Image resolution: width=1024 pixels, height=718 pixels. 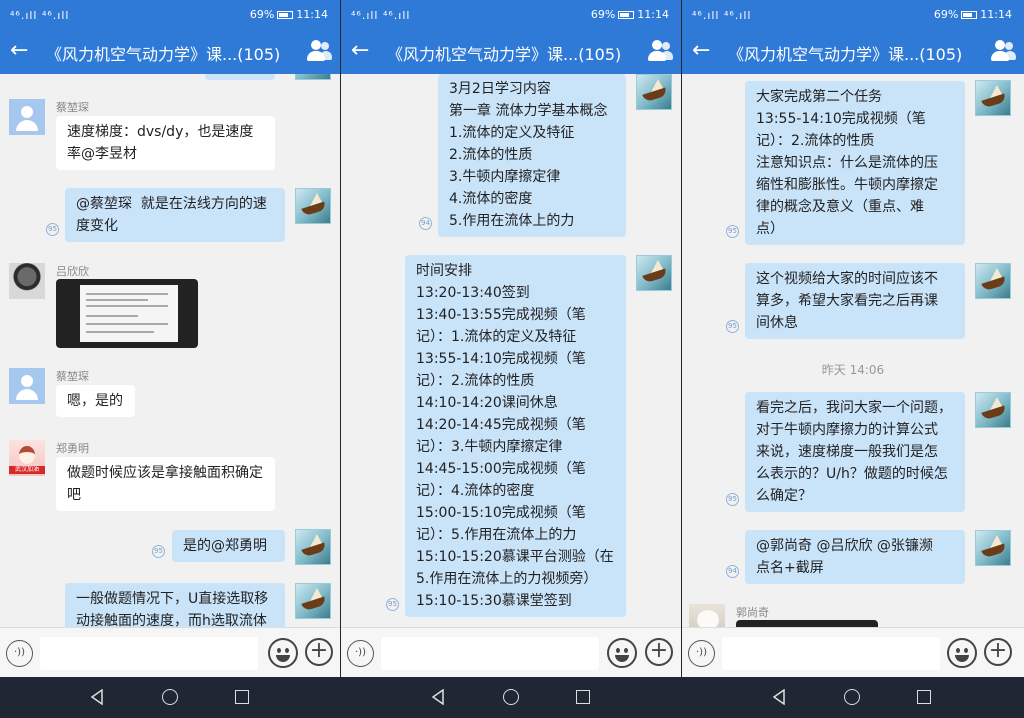 I want to click on avatar-photo-man, so click(x=27, y=281).